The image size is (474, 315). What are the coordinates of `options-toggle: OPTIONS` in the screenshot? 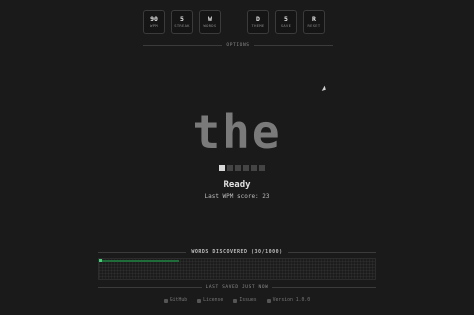 It's located at (238, 45).